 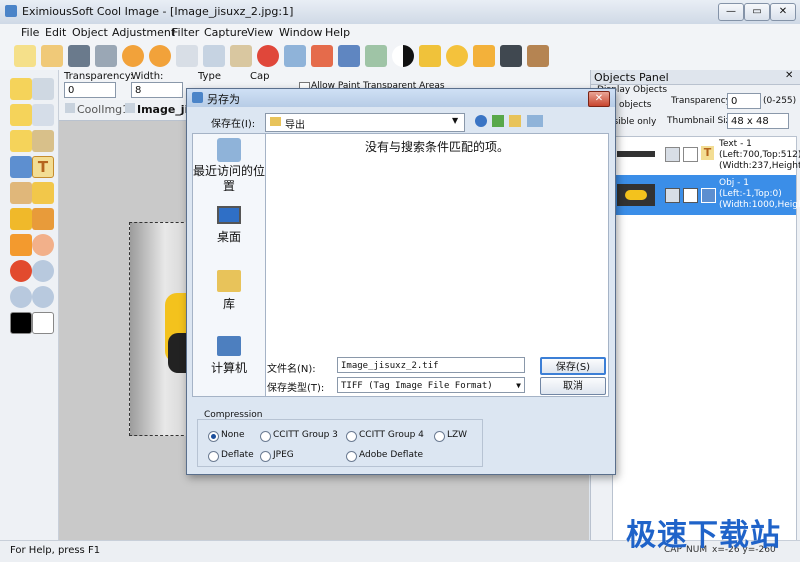 What do you see at coordinates (157, 90) in the screenshot?
I see `width-input: 8` at bounding box center [157, 90].